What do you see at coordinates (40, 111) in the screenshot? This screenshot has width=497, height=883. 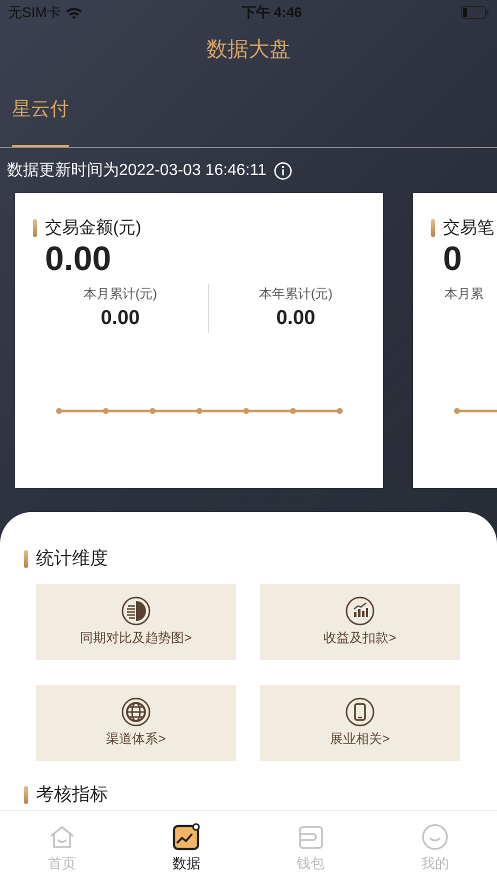 I see `tab: 星云付` at bounding box center [40, 111].